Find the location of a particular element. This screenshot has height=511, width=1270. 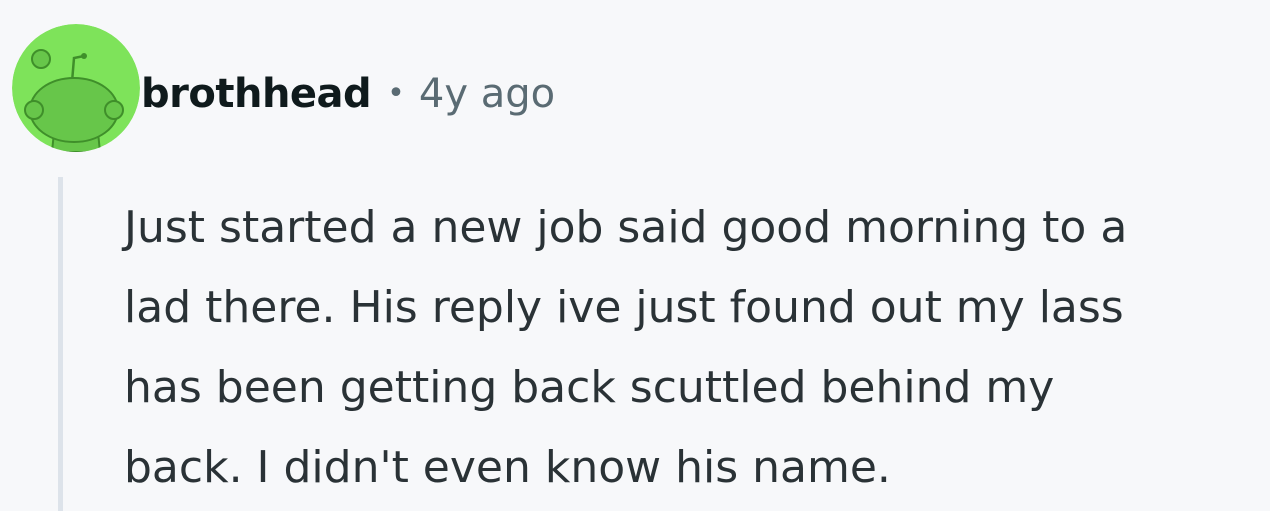

user-avatar is located at coordinates (76, 88).